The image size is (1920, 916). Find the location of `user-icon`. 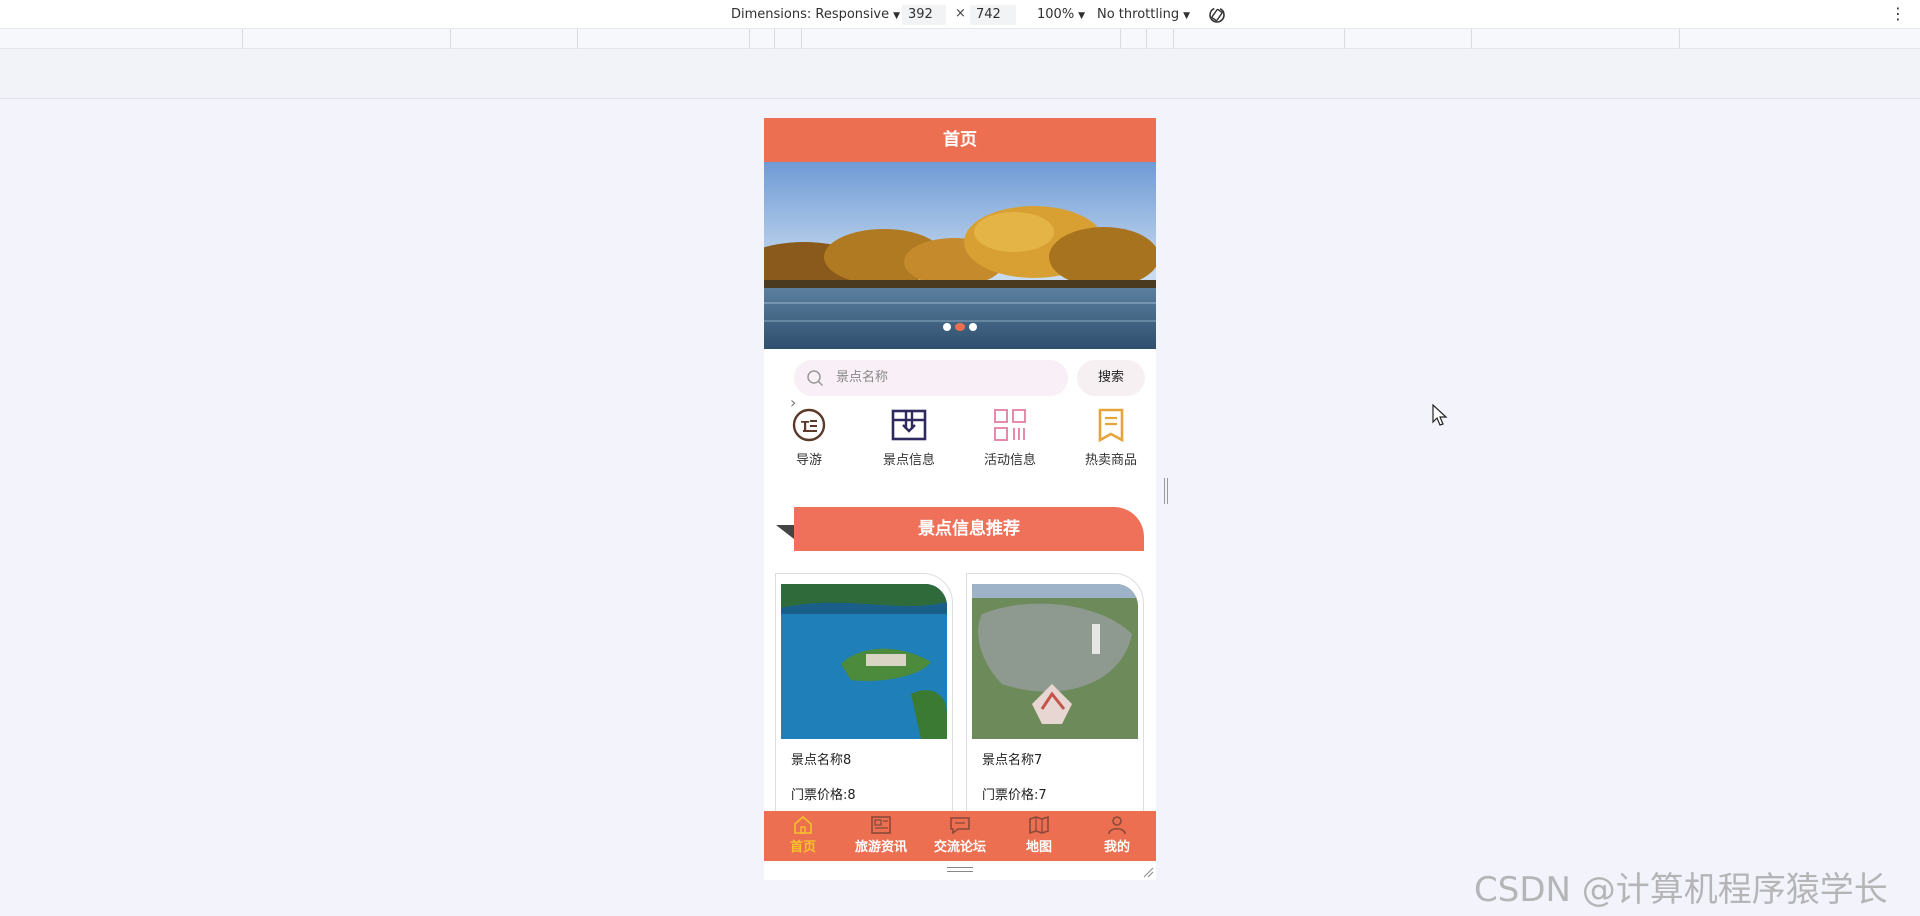

user-icon is located at coordinates (1117, 825).